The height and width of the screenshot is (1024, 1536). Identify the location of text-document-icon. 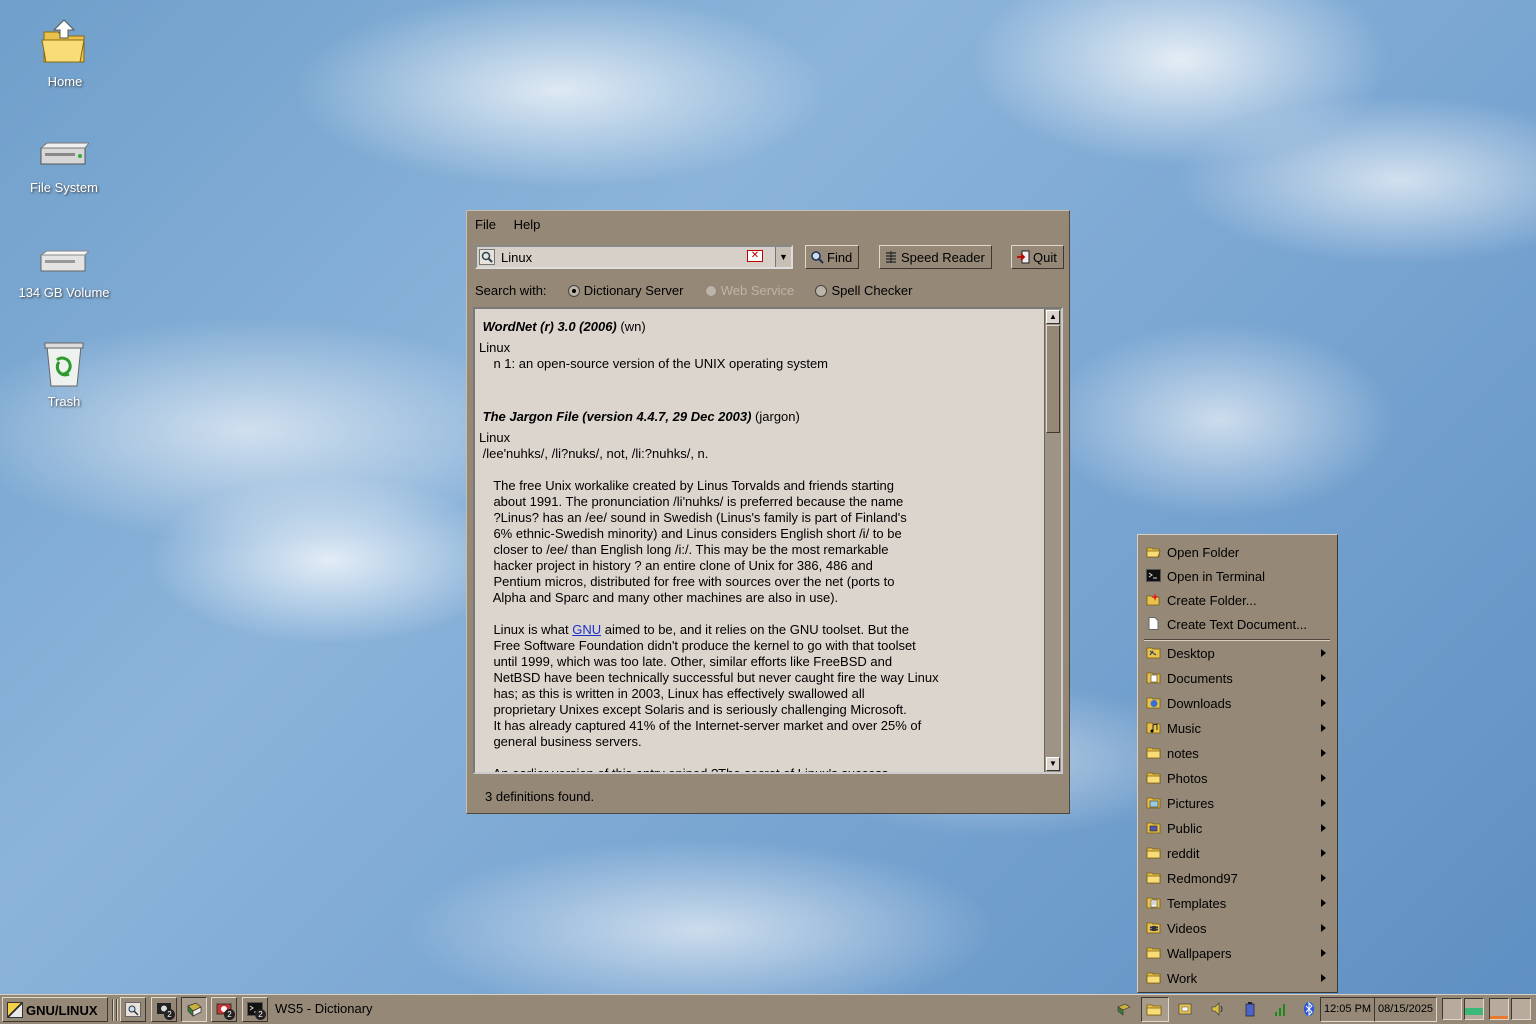
(1153, 623).